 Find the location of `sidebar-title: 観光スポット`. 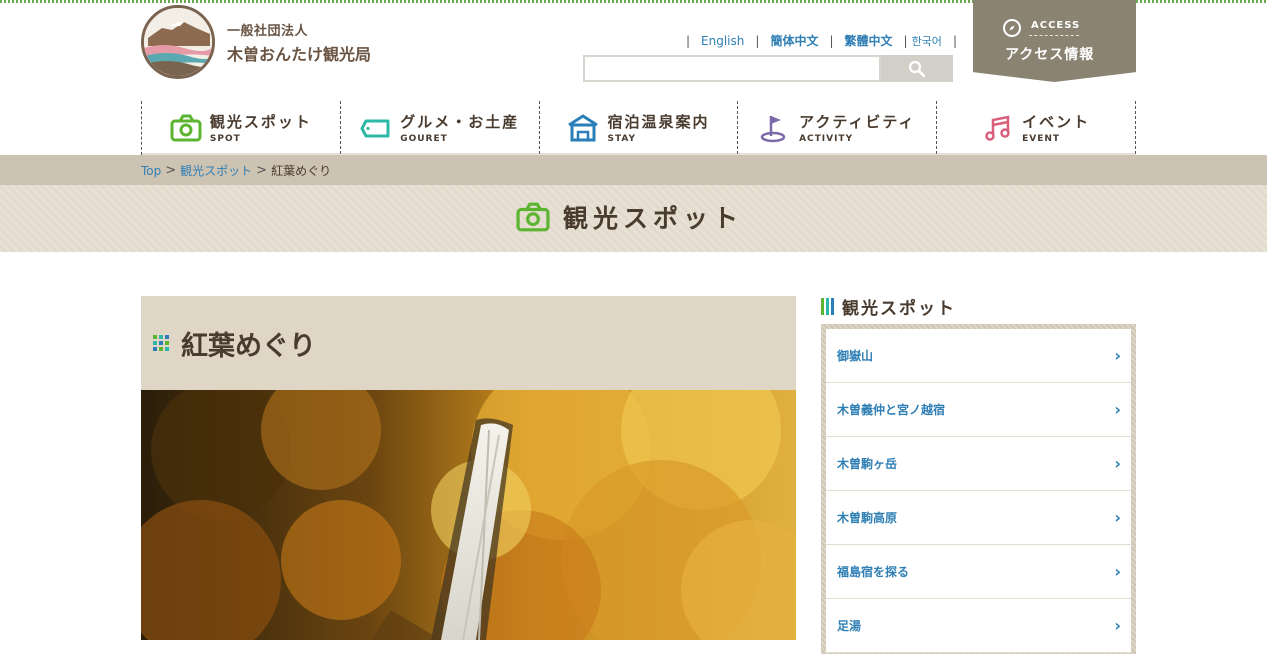

sidebar-title: 観光スポット is located at coordinates (899, 309).